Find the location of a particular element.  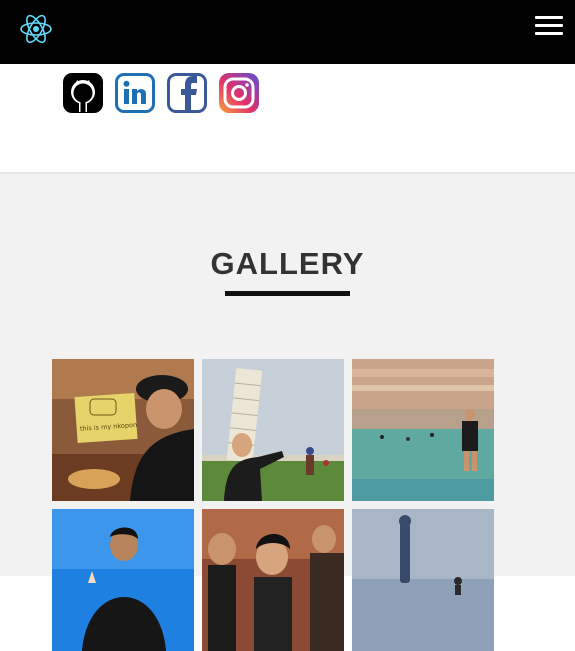

facebook-icon is located at coordinates (187, 93).